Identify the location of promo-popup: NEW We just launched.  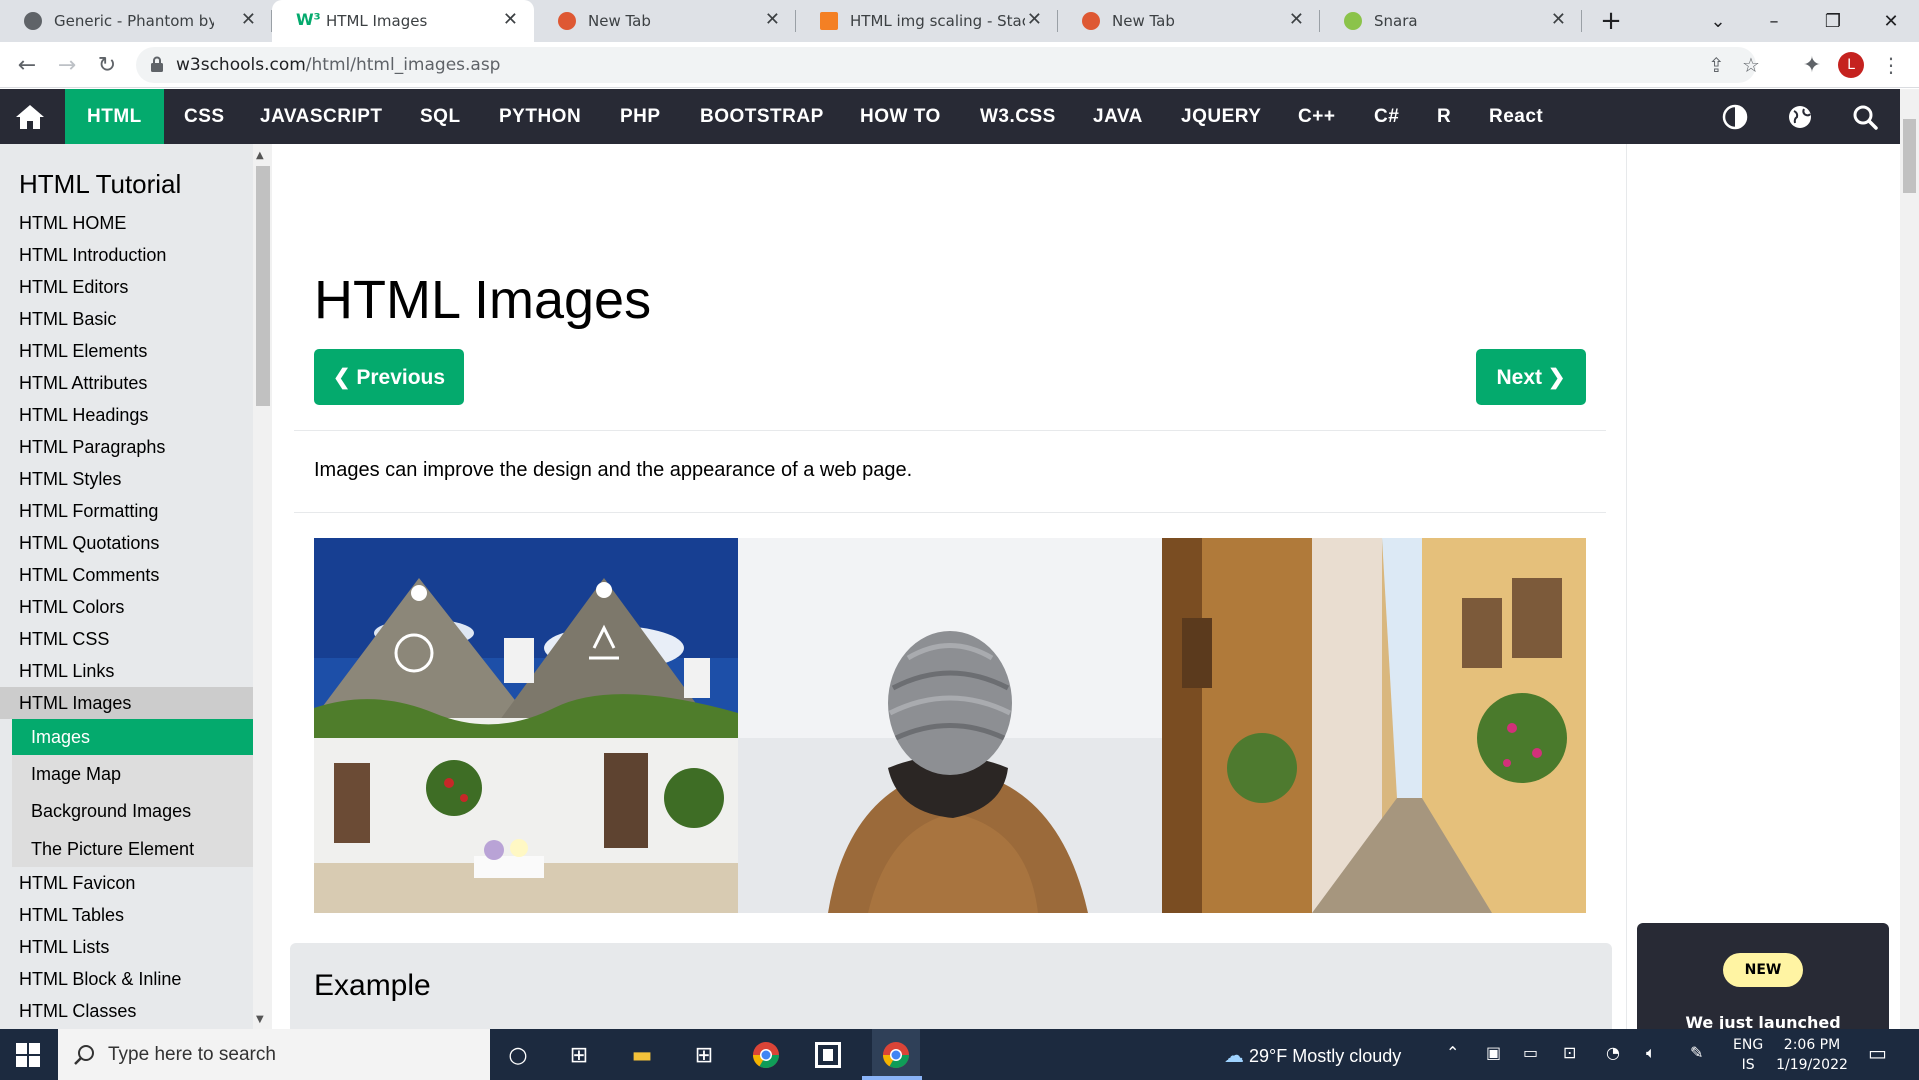
(1763, 977).